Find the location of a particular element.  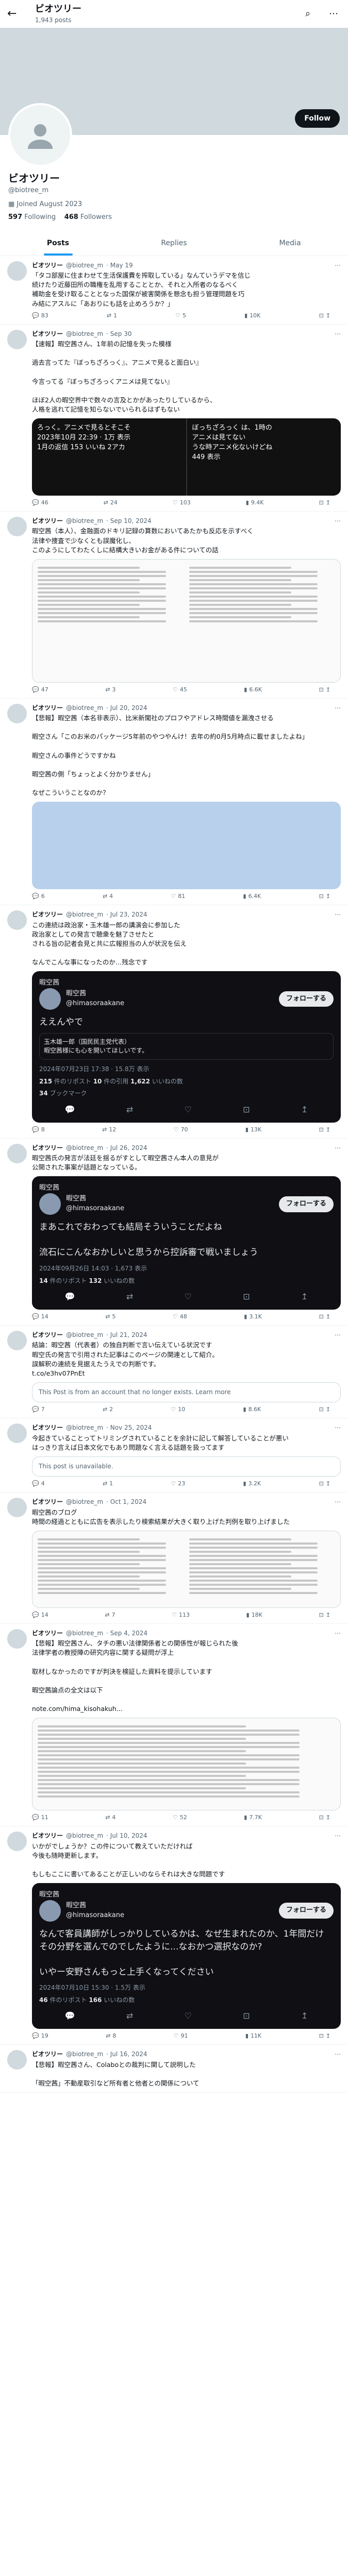

back-arrow-icon: ← is located at coordinates (15, 14).